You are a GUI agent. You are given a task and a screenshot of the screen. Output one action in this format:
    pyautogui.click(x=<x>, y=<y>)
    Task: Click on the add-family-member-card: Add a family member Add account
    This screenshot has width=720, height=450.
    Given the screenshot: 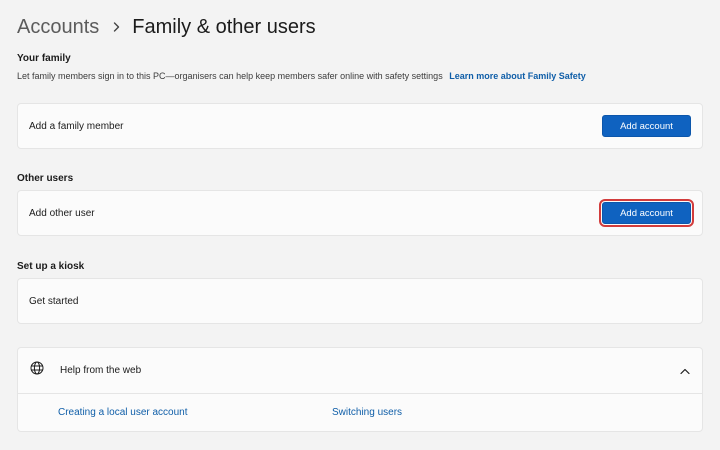 What is the action you would take?
    pyautogui.click(x=360, y=126)
    